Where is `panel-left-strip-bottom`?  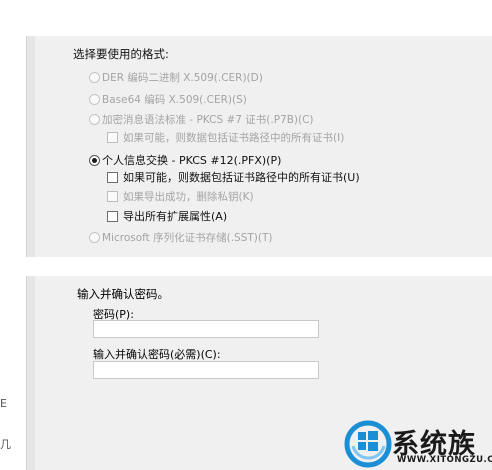 panel-left-strip-bottom is located at coordinates (31, 373).